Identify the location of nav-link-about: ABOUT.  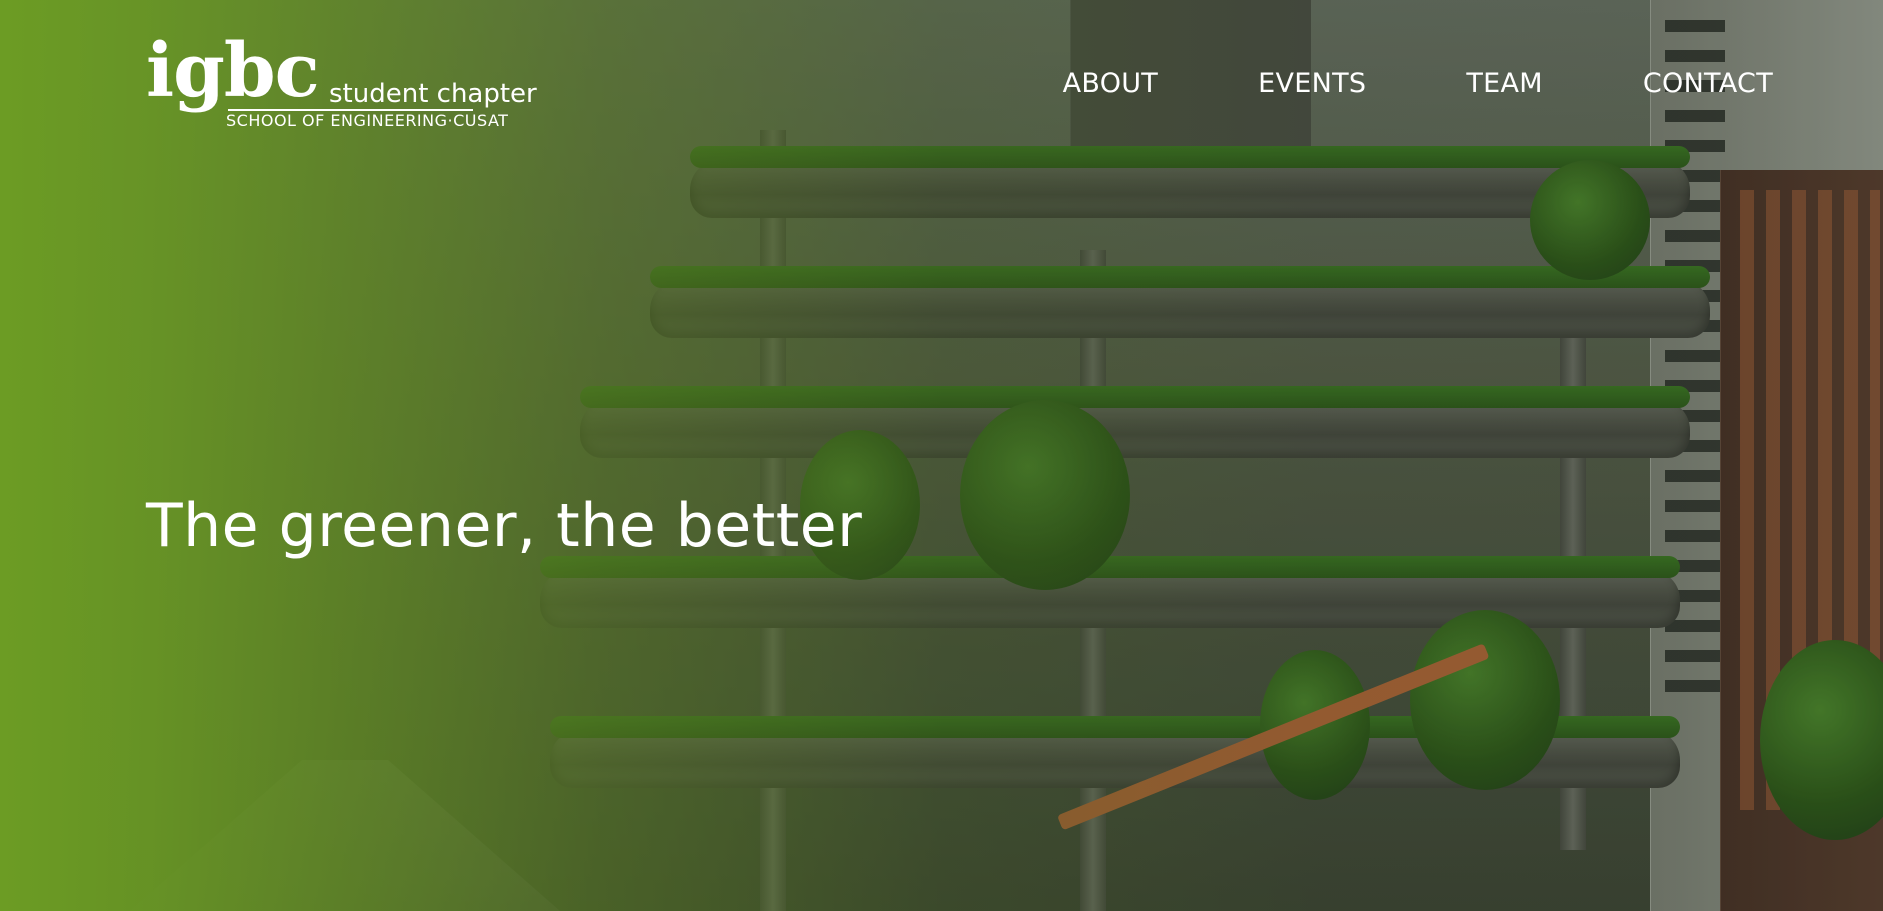
(1111, 84).